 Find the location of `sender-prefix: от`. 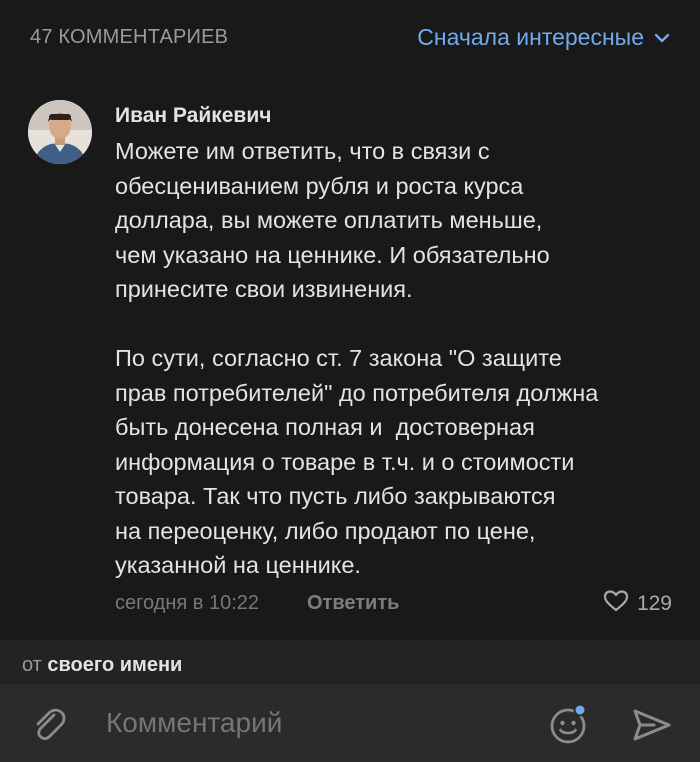

sender-prefix: от is located at coordinates (32, 665).